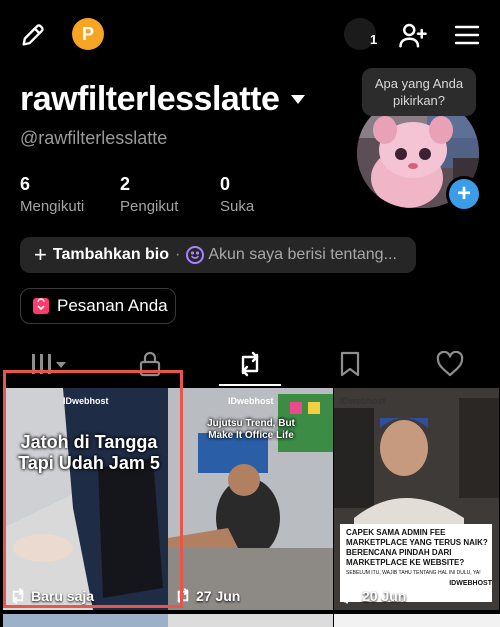  What do you see at coordinates (94, 138) in the screenshot?
I see `profile-handle: @rawfilterlesslatte` at bounding box center [94, 138].